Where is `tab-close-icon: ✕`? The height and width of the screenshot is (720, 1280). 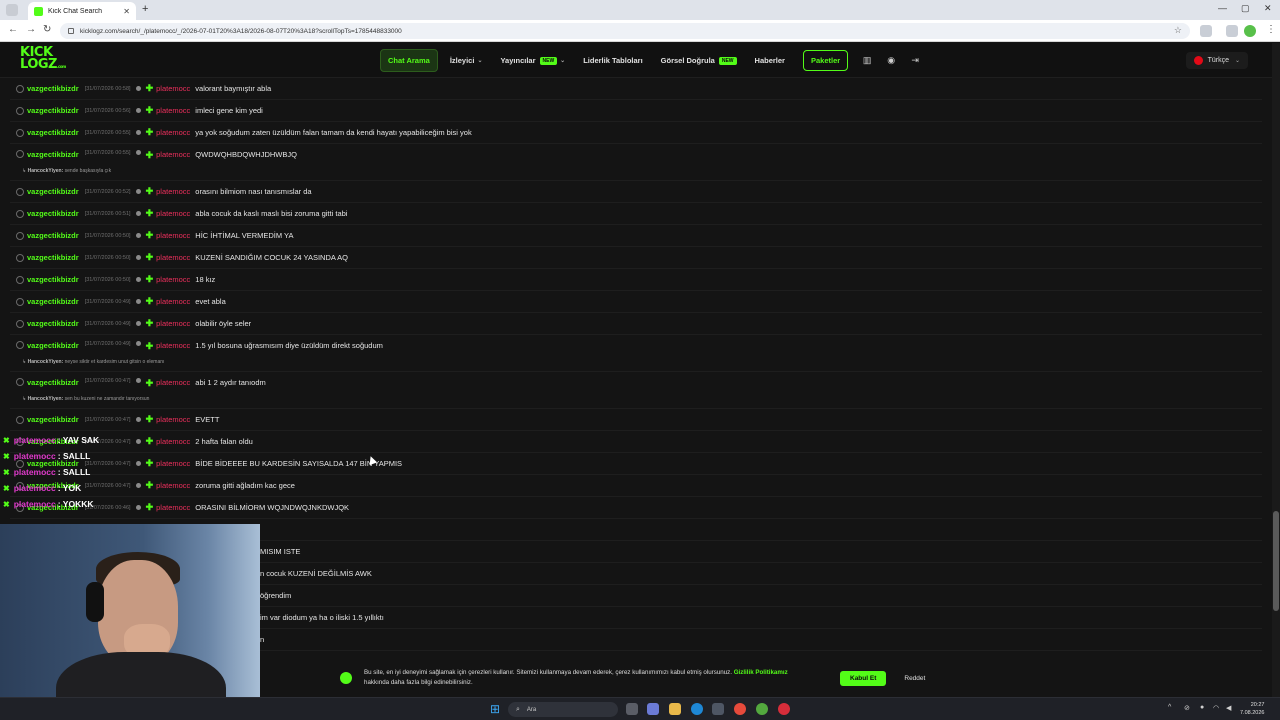
tab-close-icon: ✕ is located at coordinates (126, 11).